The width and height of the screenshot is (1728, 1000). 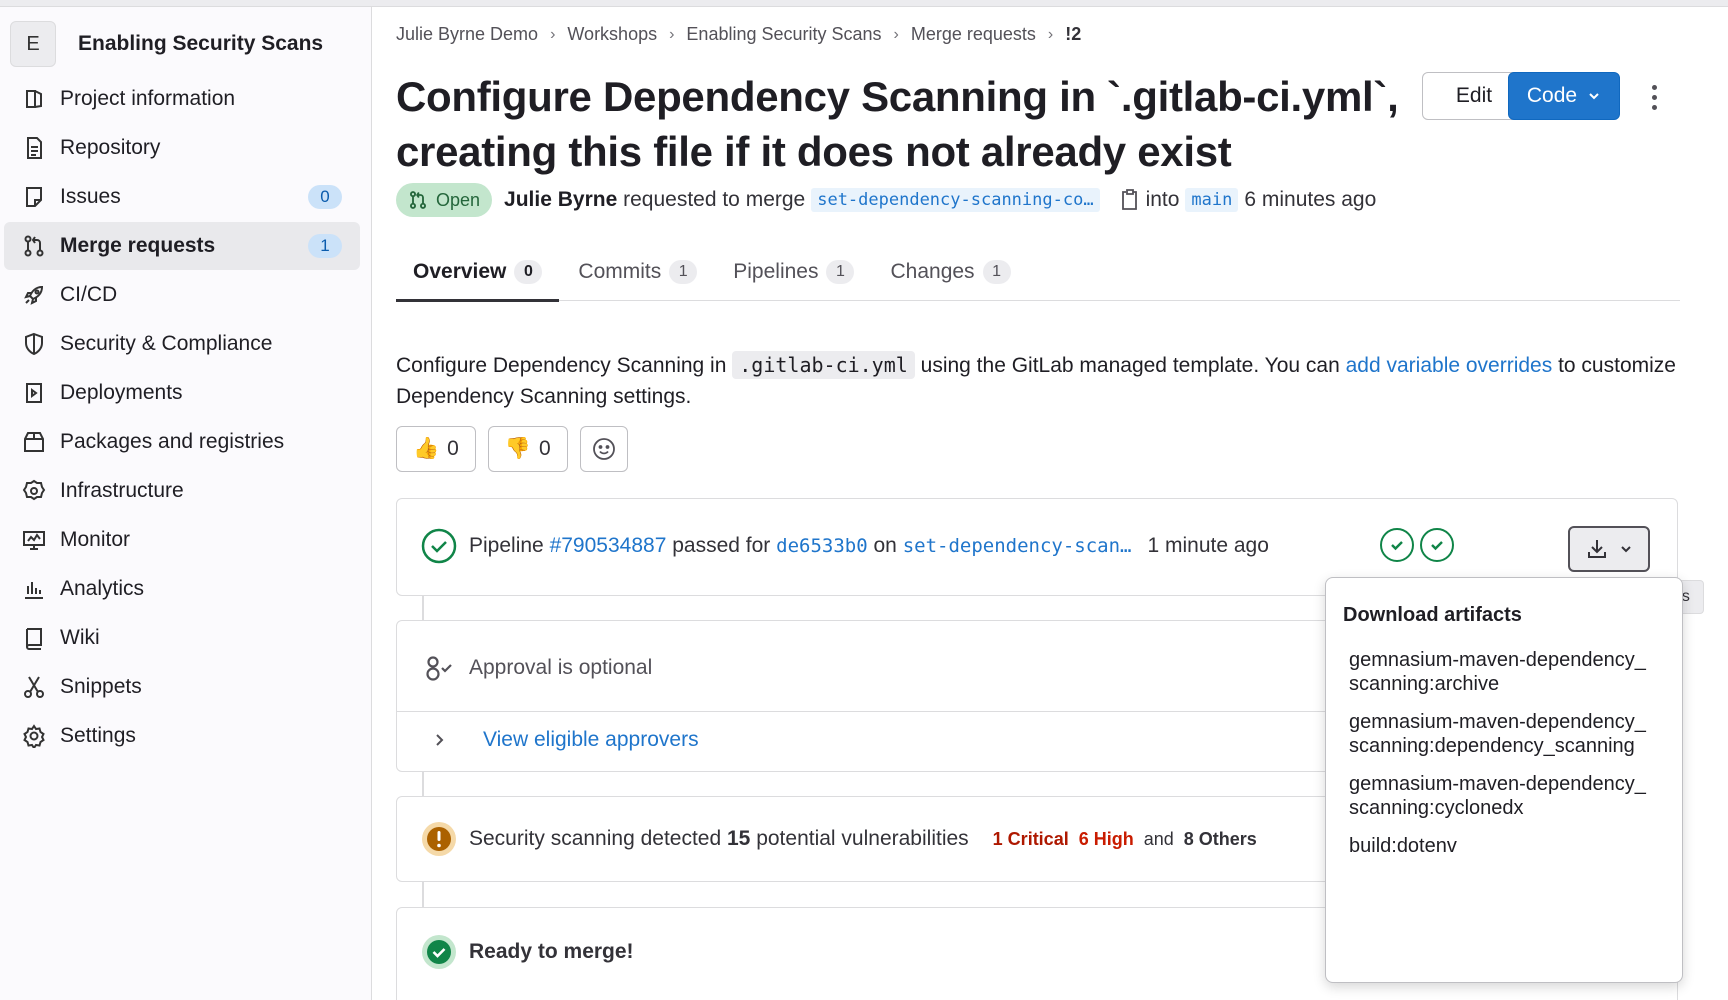 I want to click on artifact-item: build:dotenv, so click(x=1504, y=846).